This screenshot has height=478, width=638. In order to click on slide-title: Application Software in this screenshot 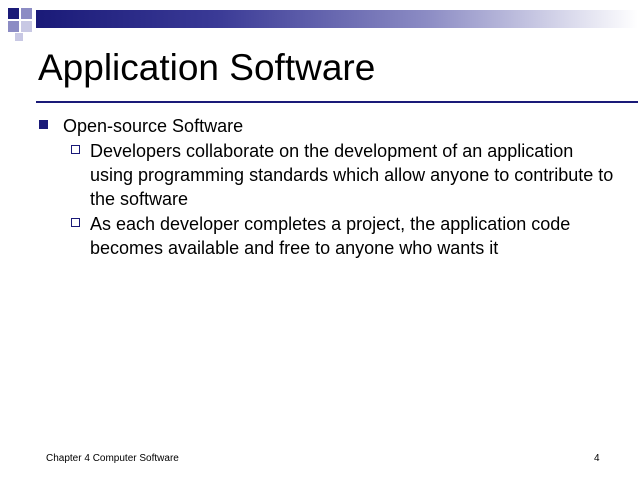, I will do `click(207, 67)`.